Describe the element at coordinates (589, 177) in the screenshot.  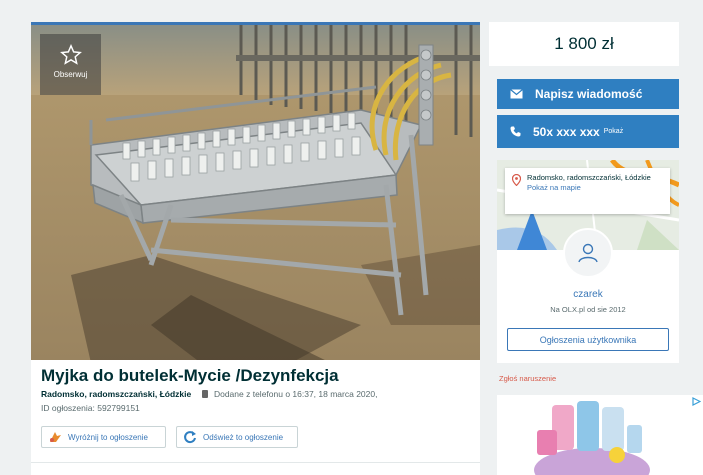
I see `map-location-text: Radomsko, radomszczański, Łódzkie` at that location.